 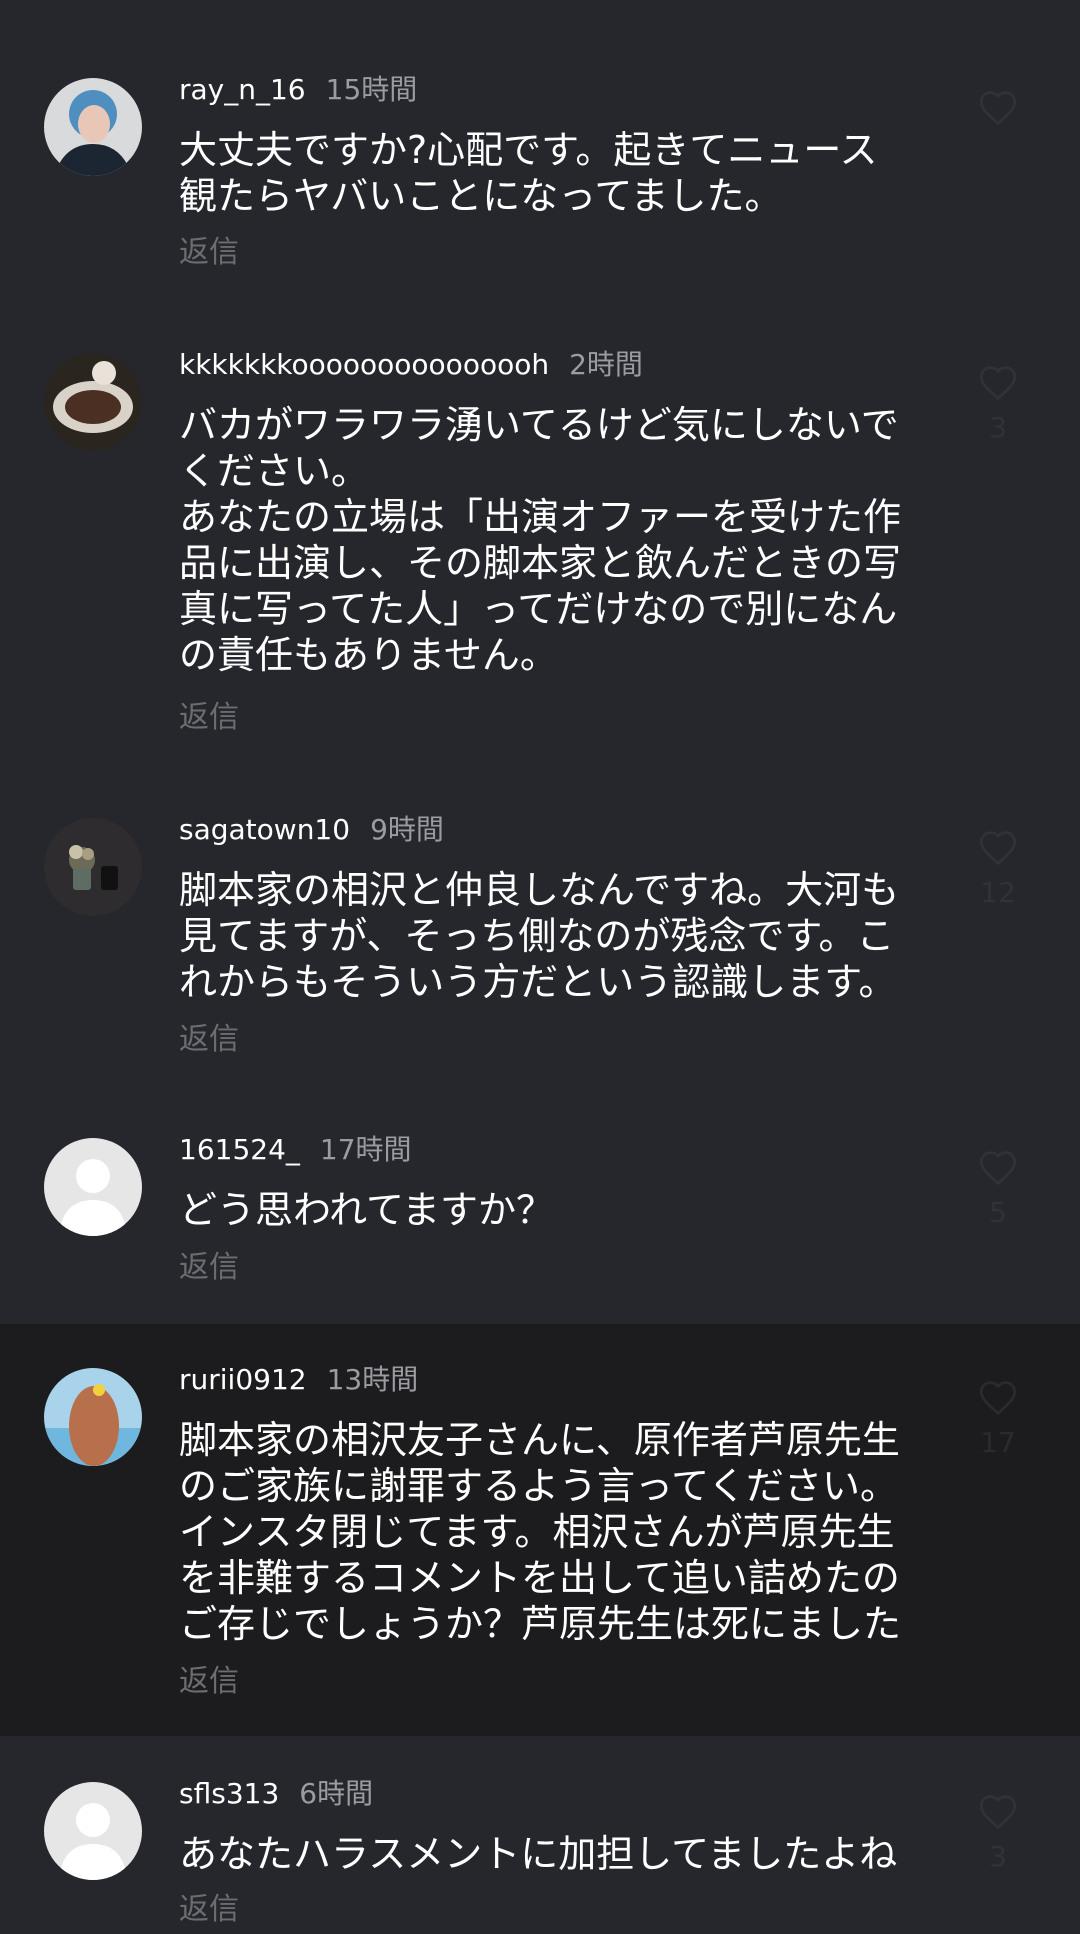 I want to click on like-button, so click(x=998, y=112).